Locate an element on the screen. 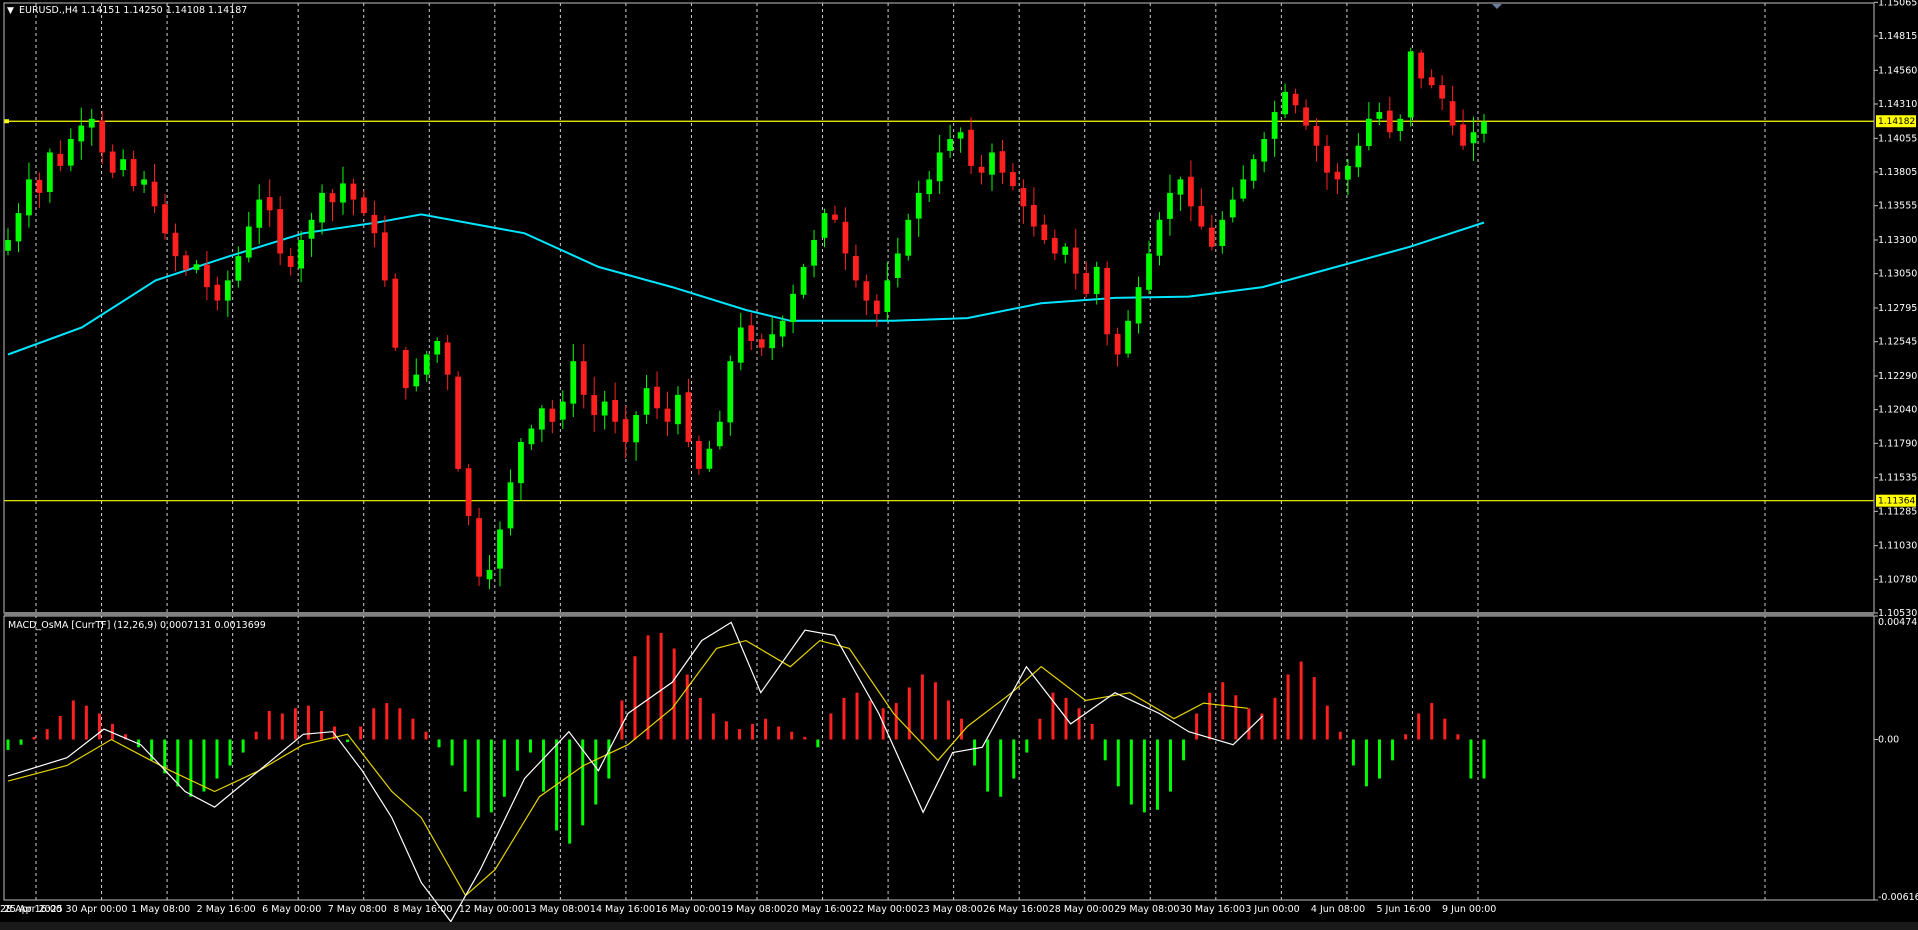  time-tick-label: 6 May 00:00 is located at coordinates (291, 909).